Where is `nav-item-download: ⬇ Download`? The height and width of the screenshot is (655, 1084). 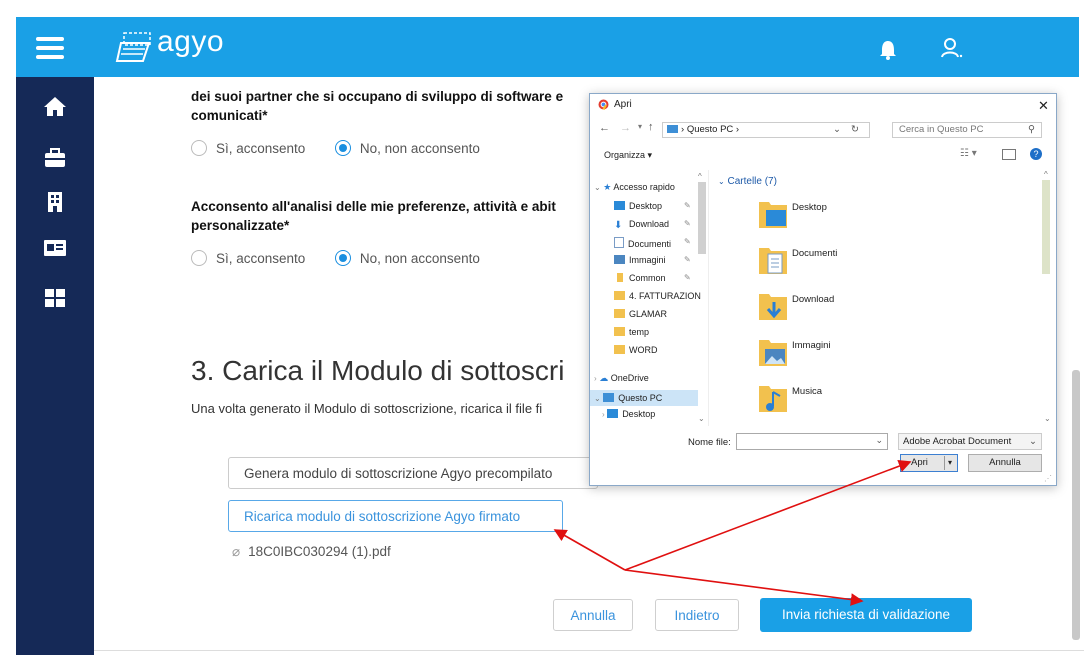
nav-item-download: ⬇ Download is located at coordinates (642, 225).